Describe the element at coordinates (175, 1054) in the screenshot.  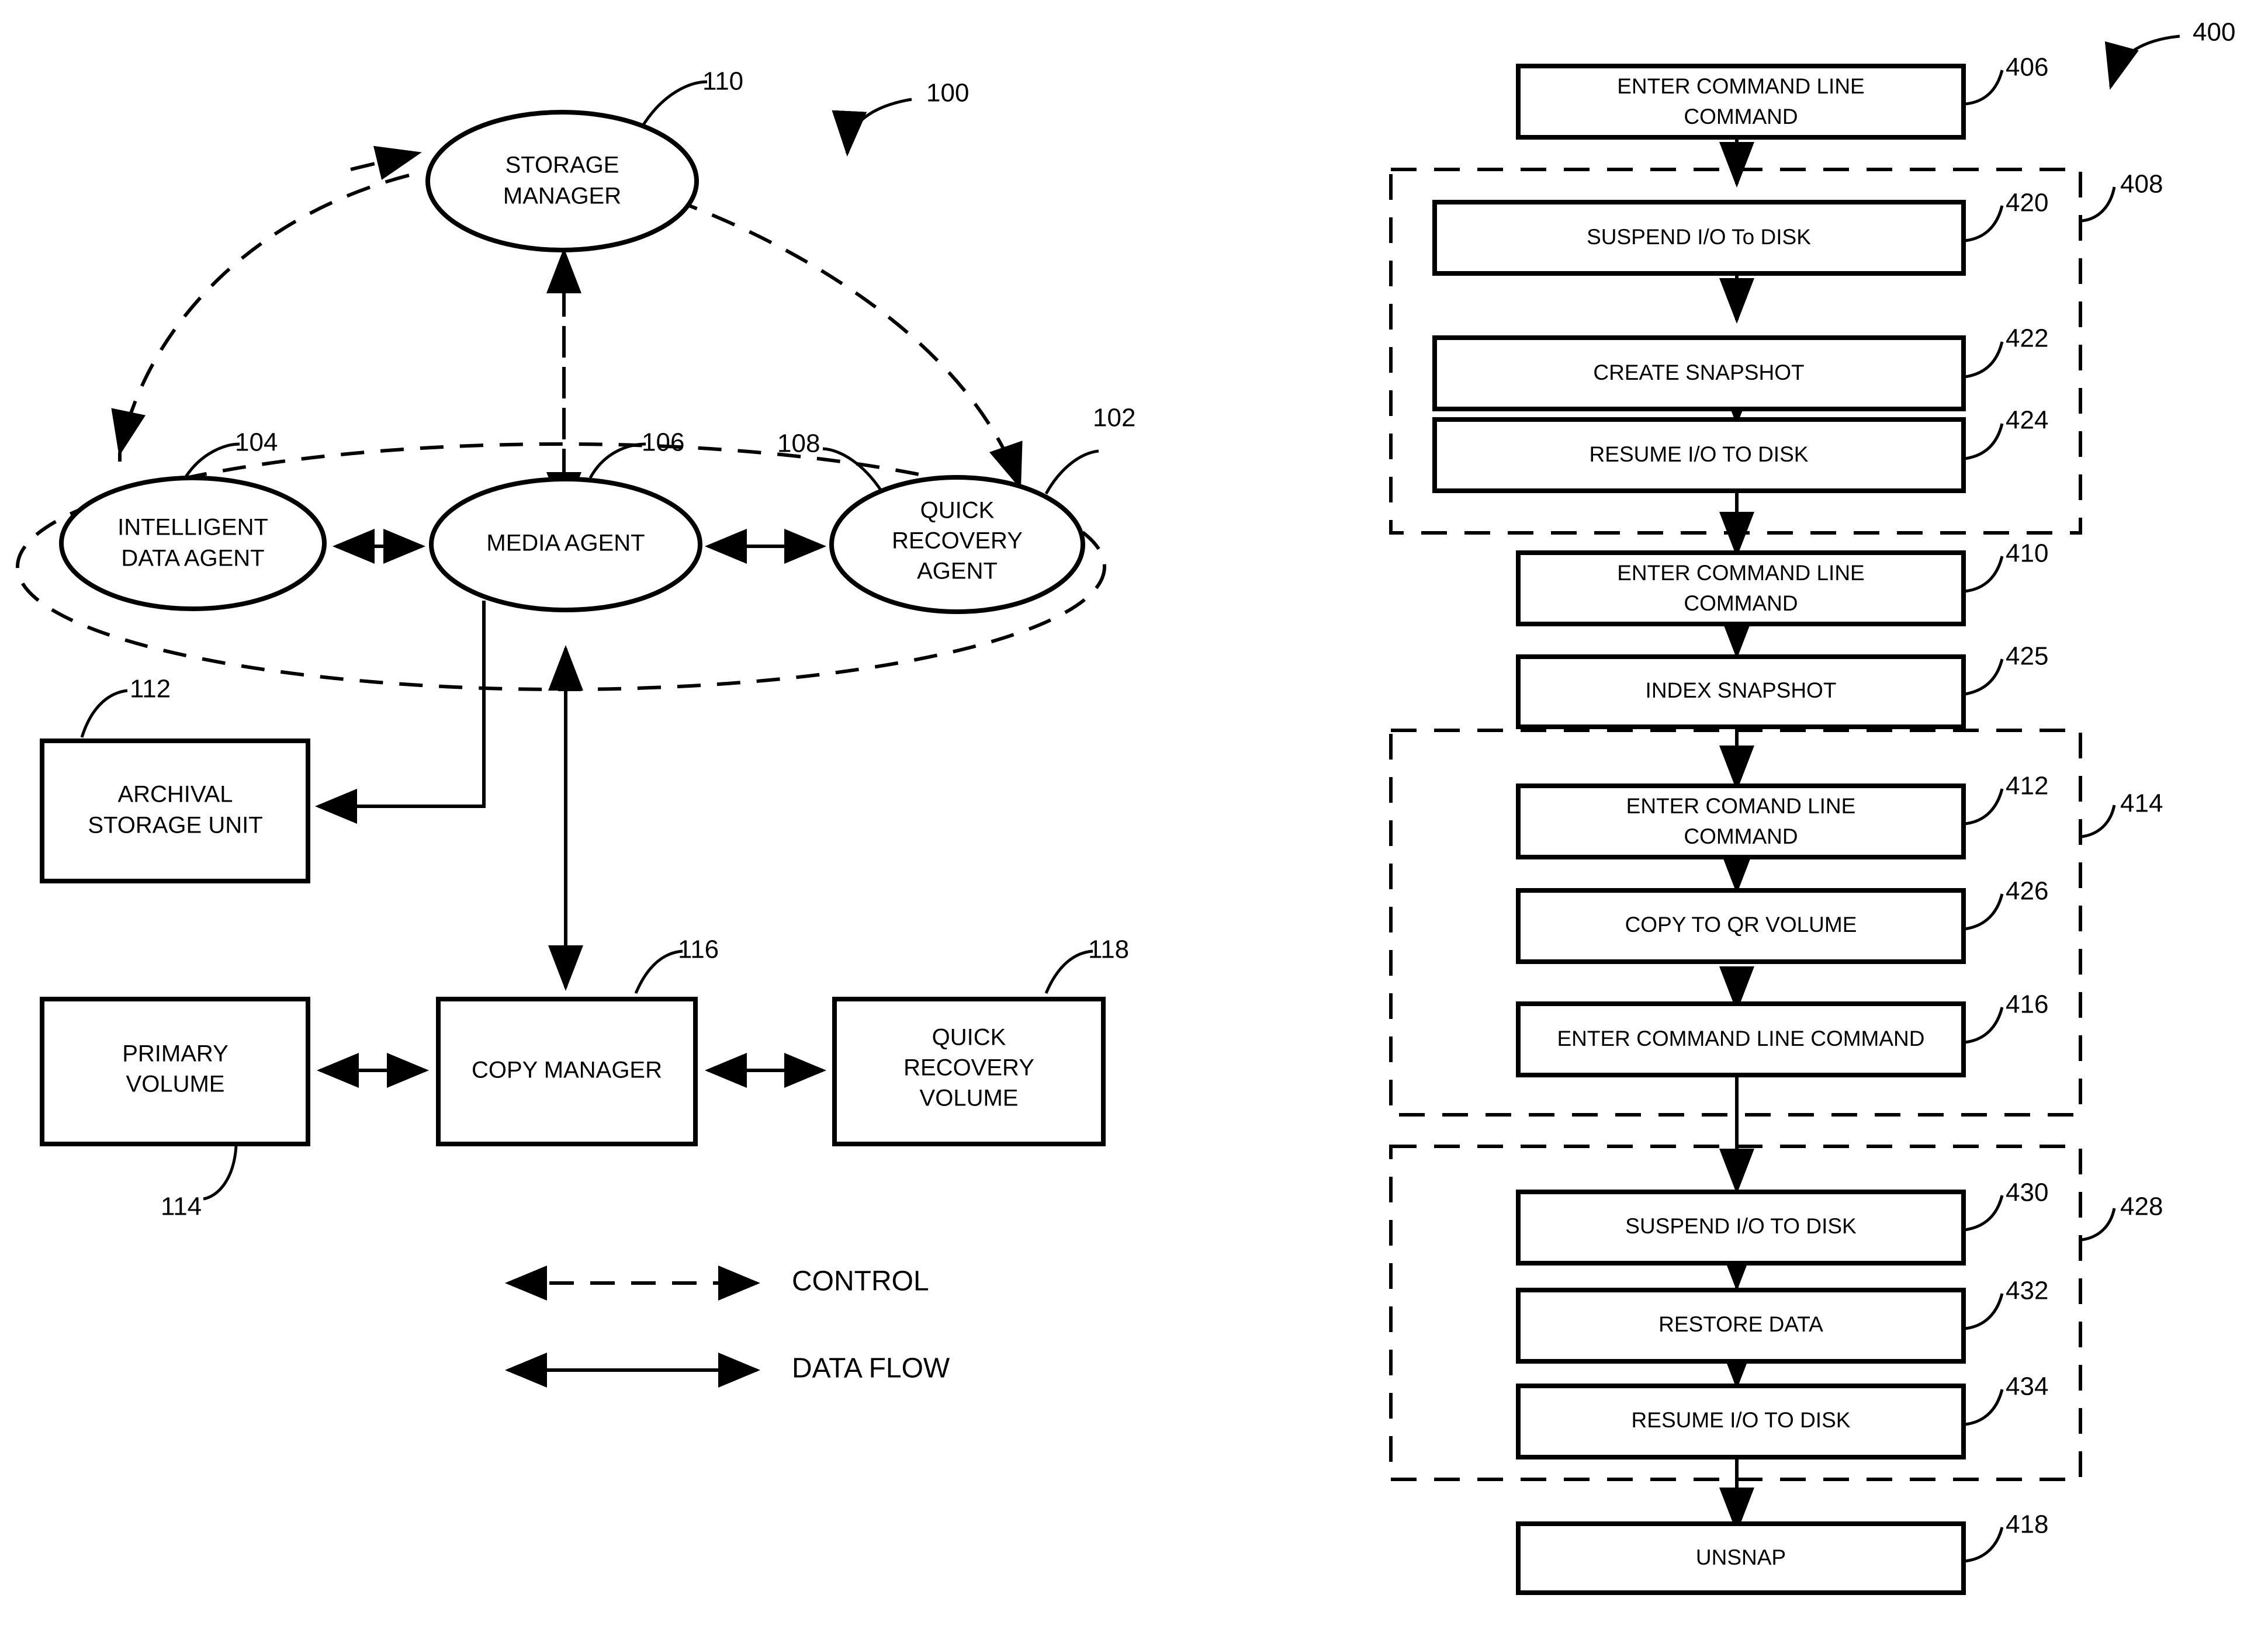
I see `primary-volume-label-line1: PRIMARY` at that location.